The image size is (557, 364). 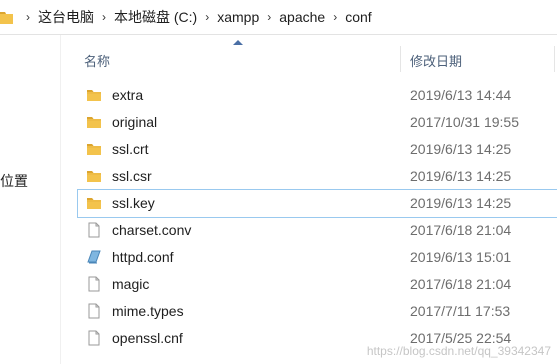 What do you see at coordinates (358, 17) in the screenshot?
I see `breadcrumb-conf: conf` at bounding box center [358, 17].